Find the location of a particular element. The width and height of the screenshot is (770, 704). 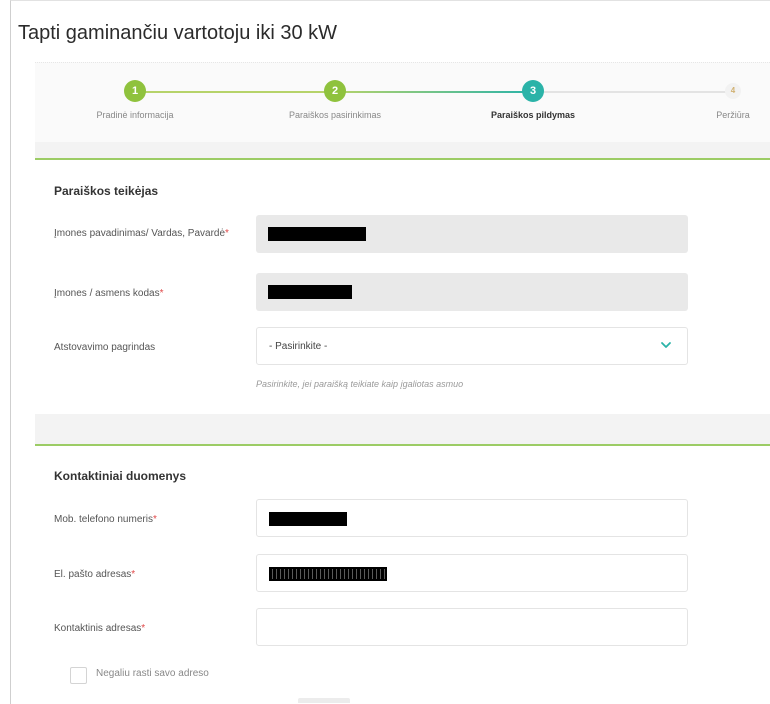

step-label: Paraiškos pasirinkimas is located at coordinates (335, 115).